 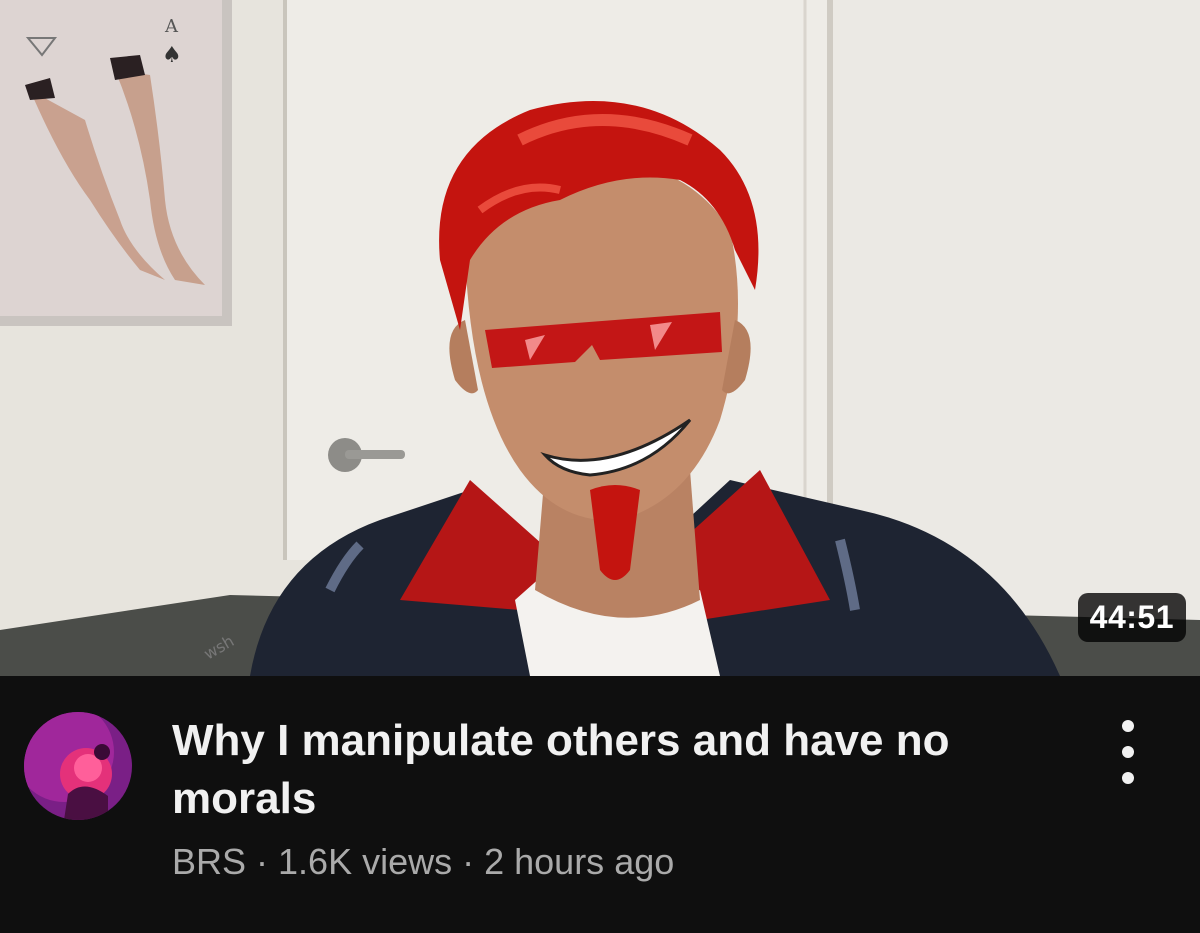 I want to click on avatar-image, so click(x=78, y=766).